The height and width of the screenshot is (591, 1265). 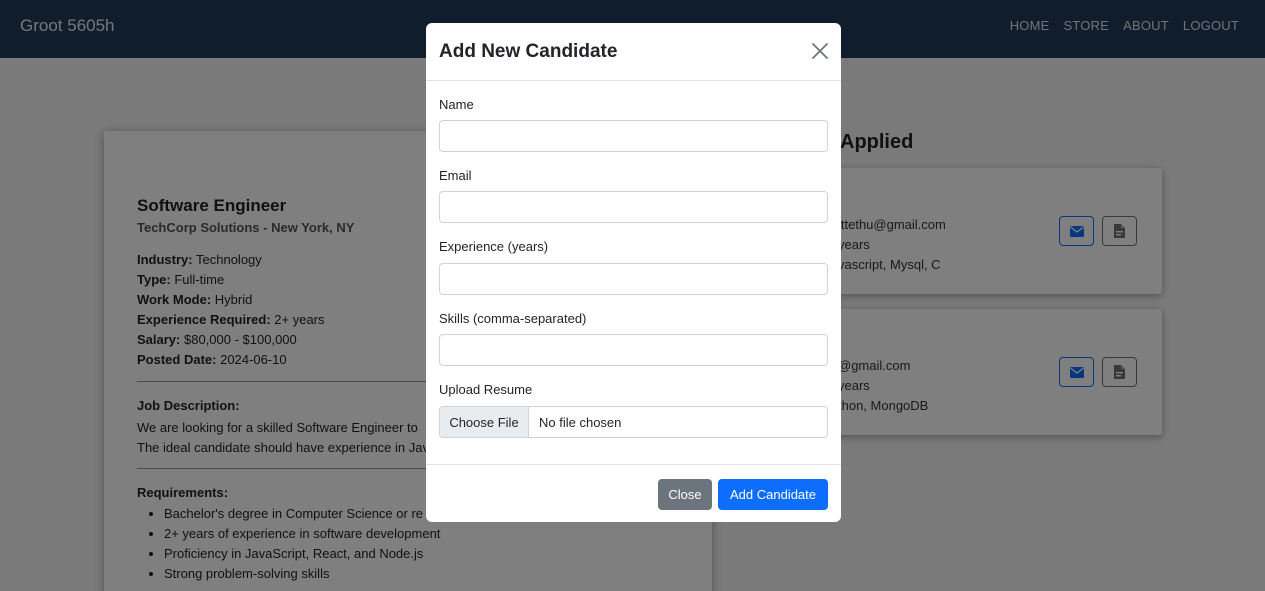 I want to click on close-button: Close, so click(x=685, y=494).